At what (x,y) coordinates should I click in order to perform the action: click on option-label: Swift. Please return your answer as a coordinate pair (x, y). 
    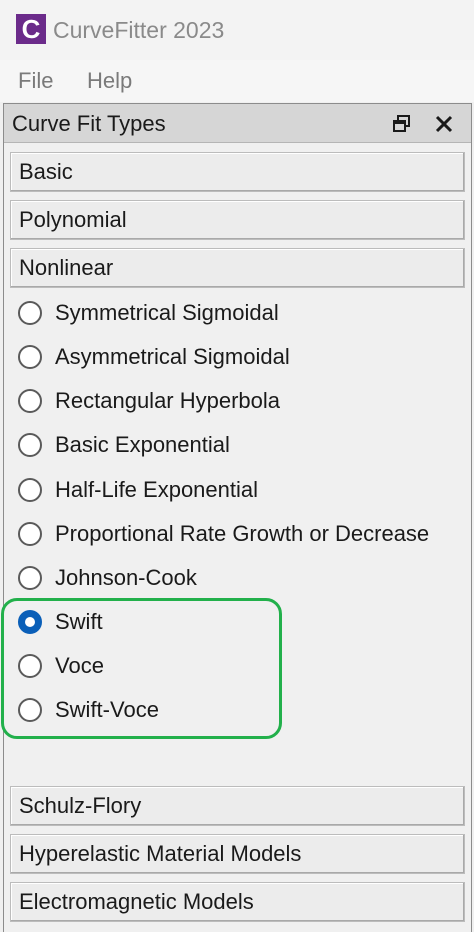
    Looking at the image, I should click on (79, 621).